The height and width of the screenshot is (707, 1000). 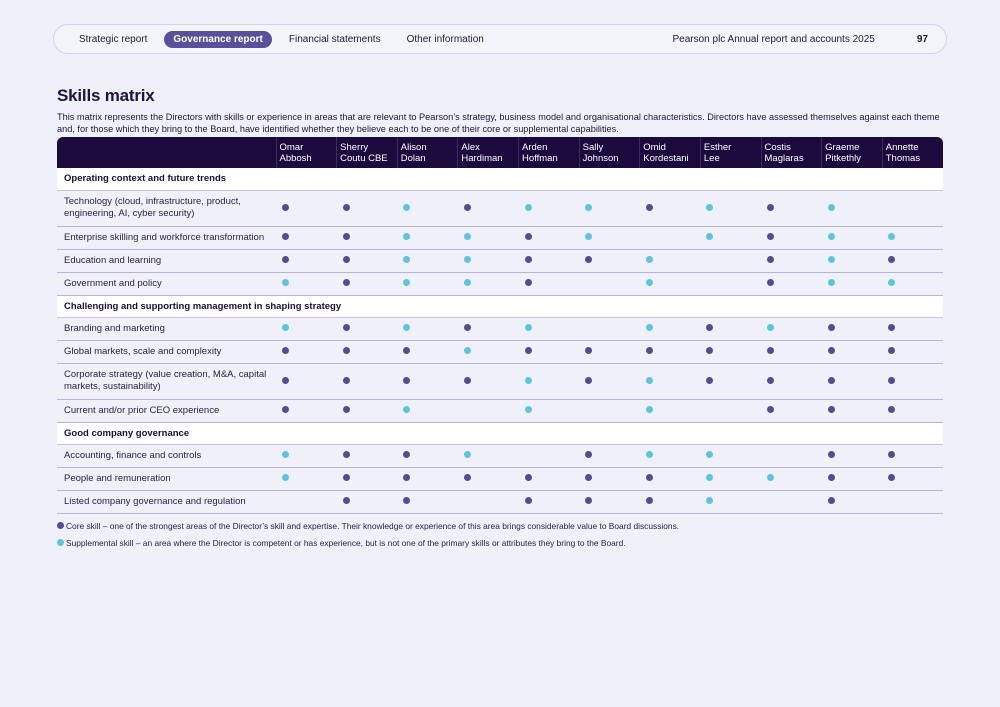 What do you see at coordinates (335, 39) in the screenshot?
I see `nav-link-financial-statements: Financial statements` at bounding box center [335, 39].